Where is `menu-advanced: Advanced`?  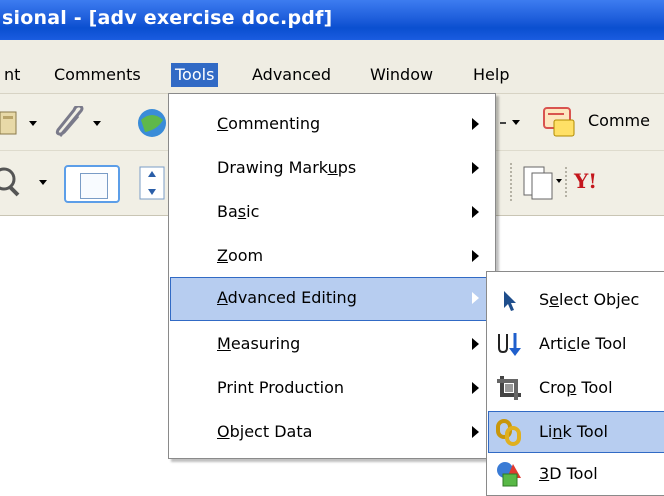 menu-advanced: Advanced is located at coordinates (291, 75).